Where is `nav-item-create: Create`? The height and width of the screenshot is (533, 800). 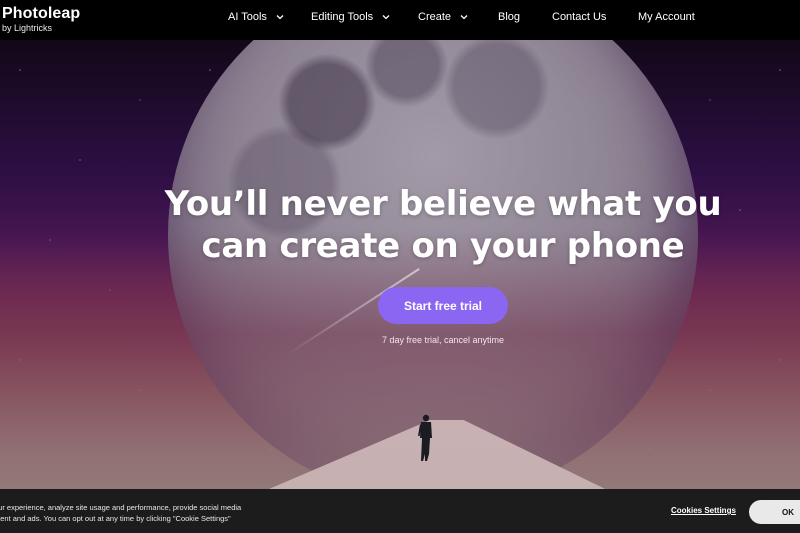 nav-item-create: Create is located at coordinates (443, 17).